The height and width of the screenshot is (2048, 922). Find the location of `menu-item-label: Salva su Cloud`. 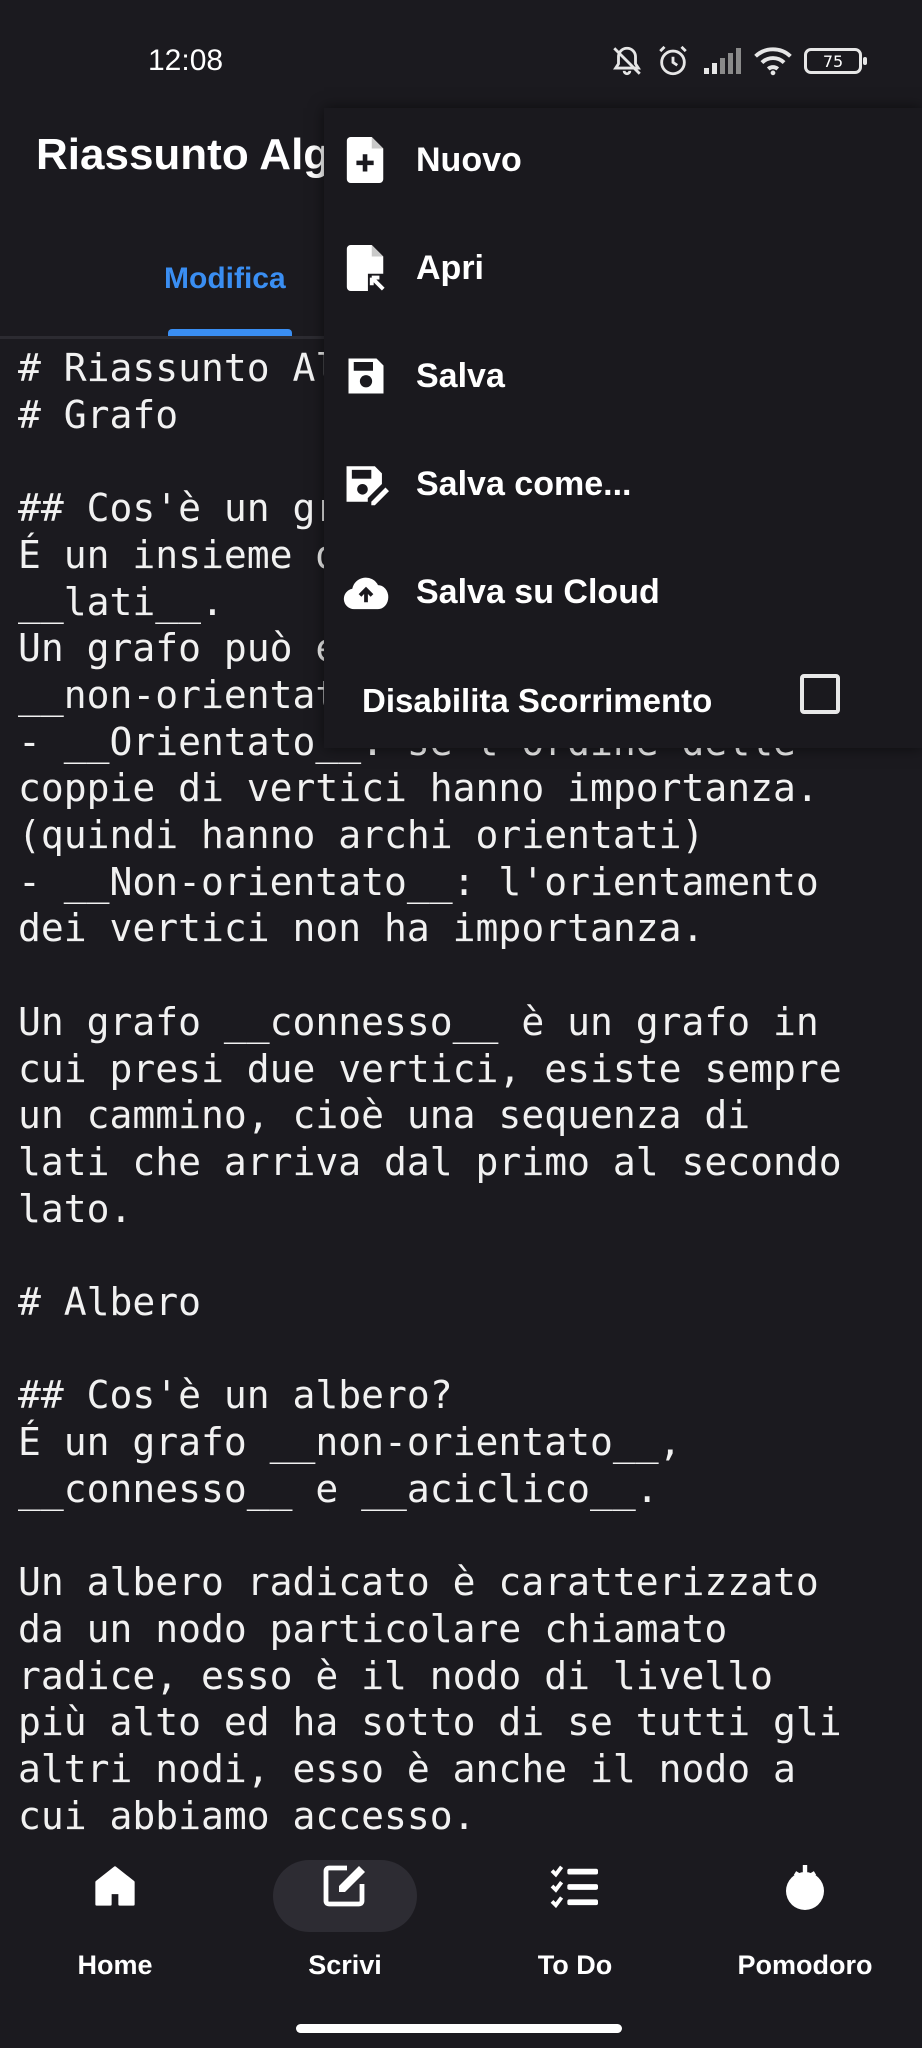

menu-item-label: Salva su Cloud is located at coordinates (538, 591).